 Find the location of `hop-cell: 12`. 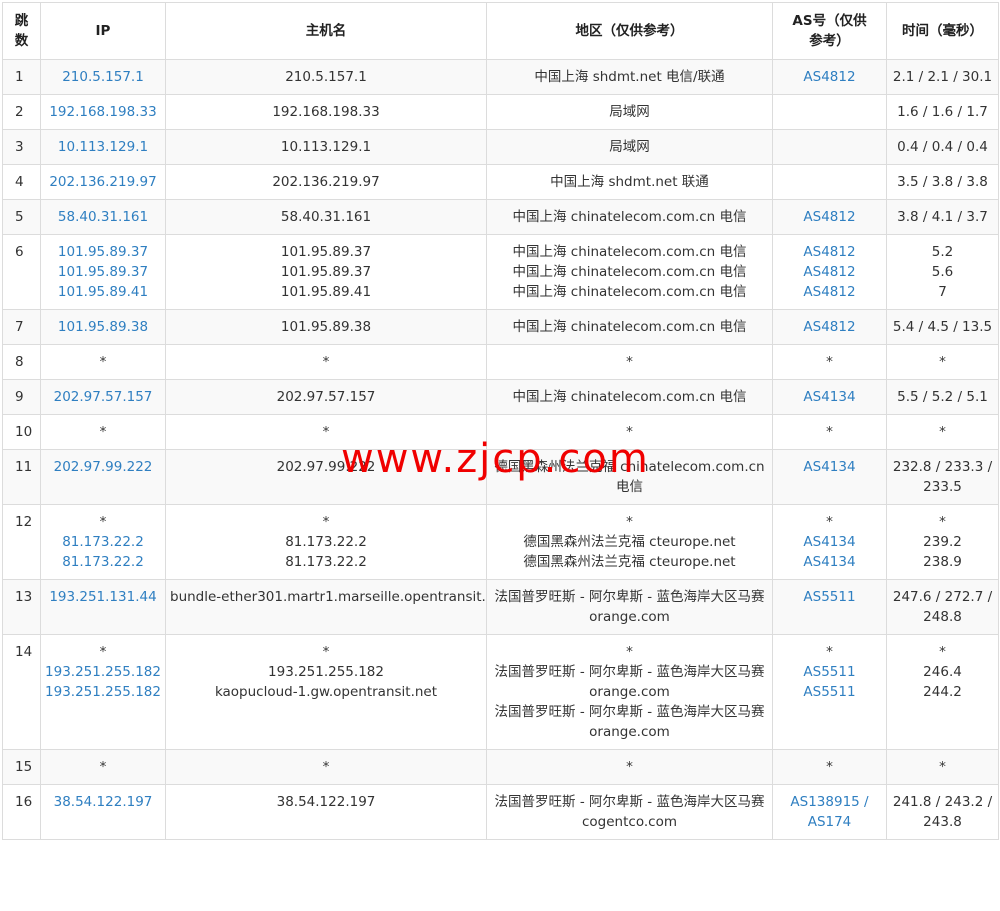

hop-cell: 12 is located at coordinates (21, 542).